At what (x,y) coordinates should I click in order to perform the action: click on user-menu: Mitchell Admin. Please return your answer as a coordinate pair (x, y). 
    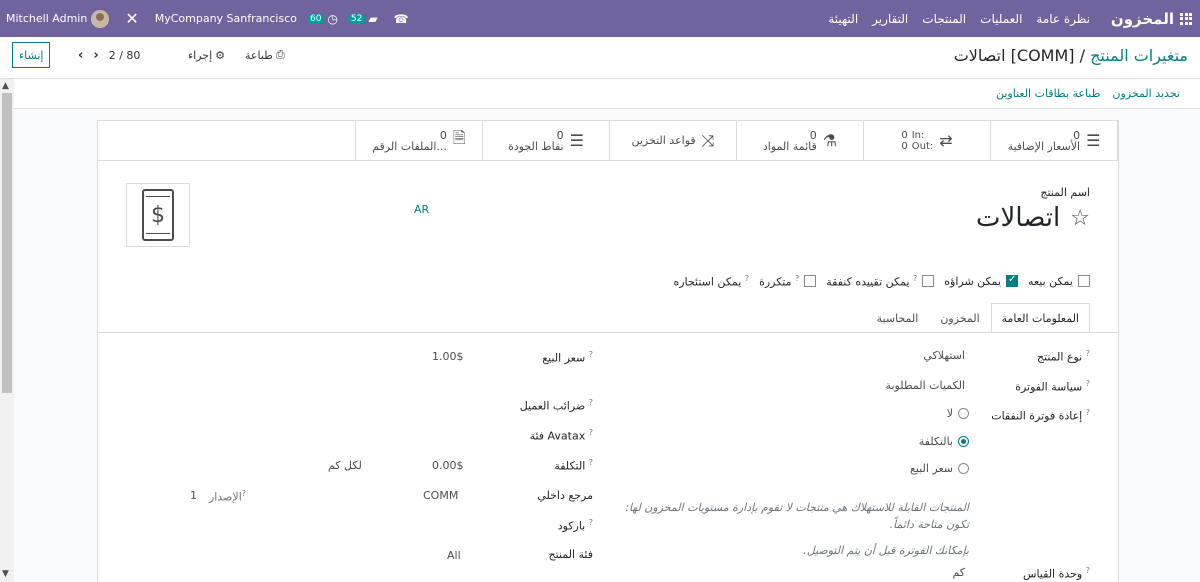
    Looking at the image, I should click on (58, 18).